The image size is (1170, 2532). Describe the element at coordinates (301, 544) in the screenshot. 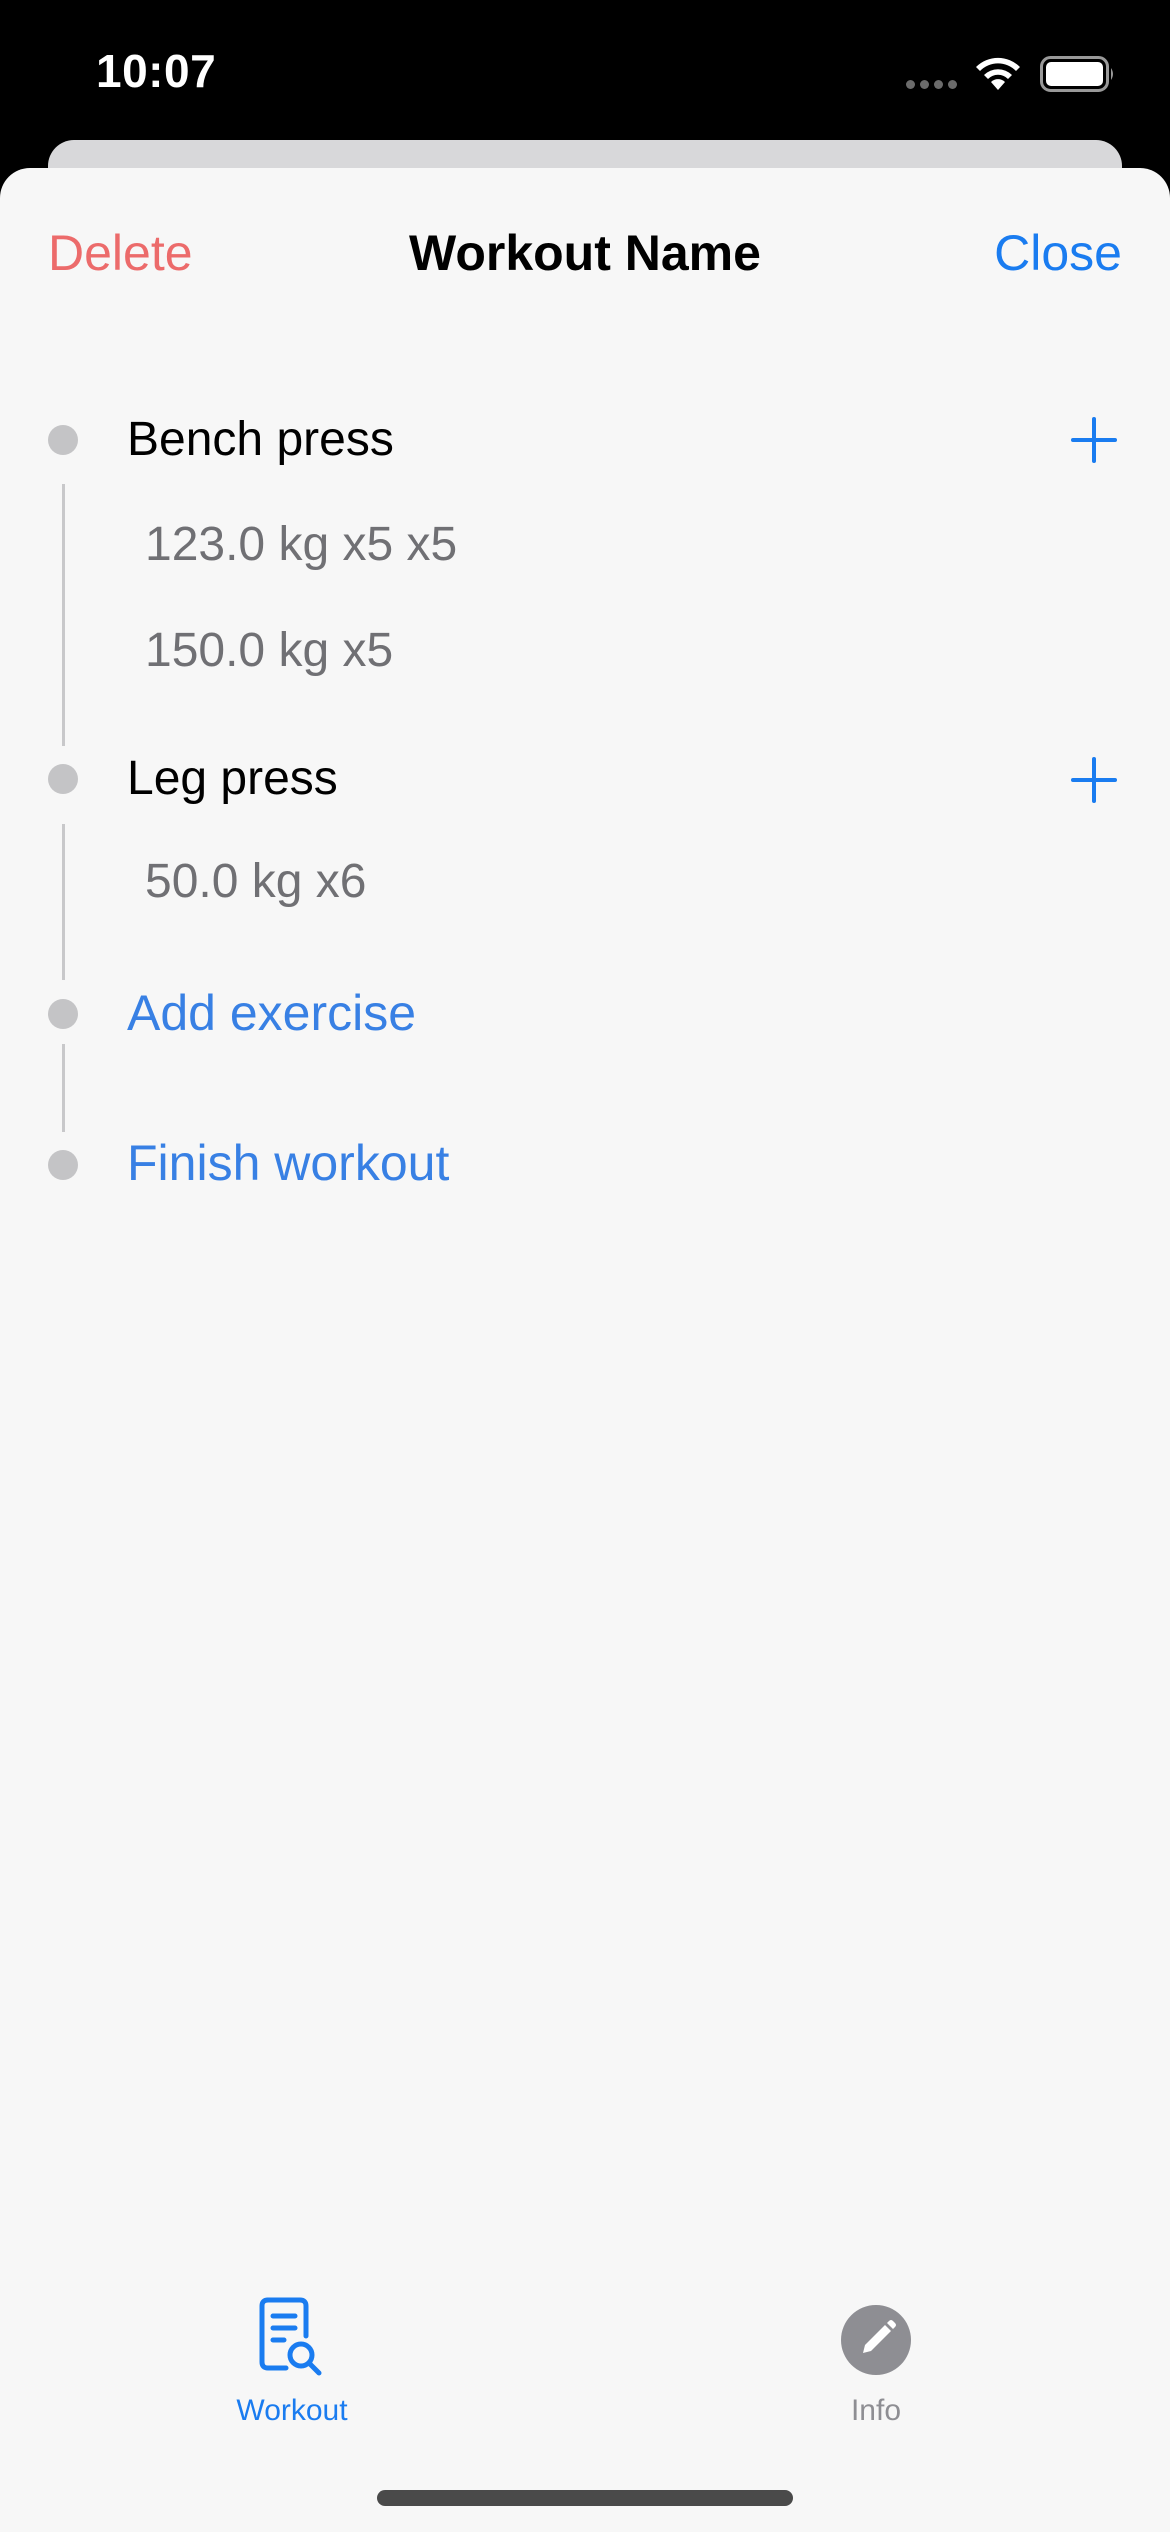

I see `set-row: 123.0 kg x5 x5` at that location.